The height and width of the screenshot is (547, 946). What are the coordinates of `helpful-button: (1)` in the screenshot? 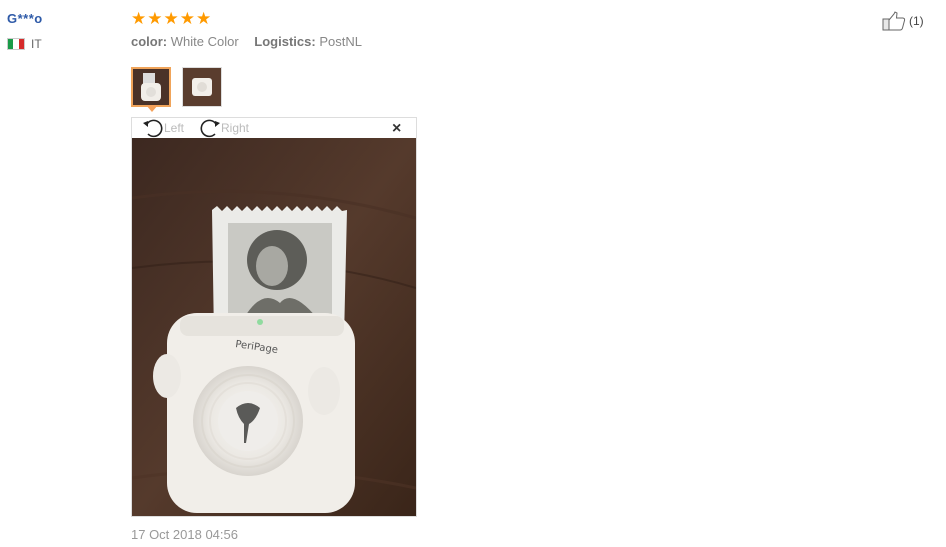 It's located at (903, 21).